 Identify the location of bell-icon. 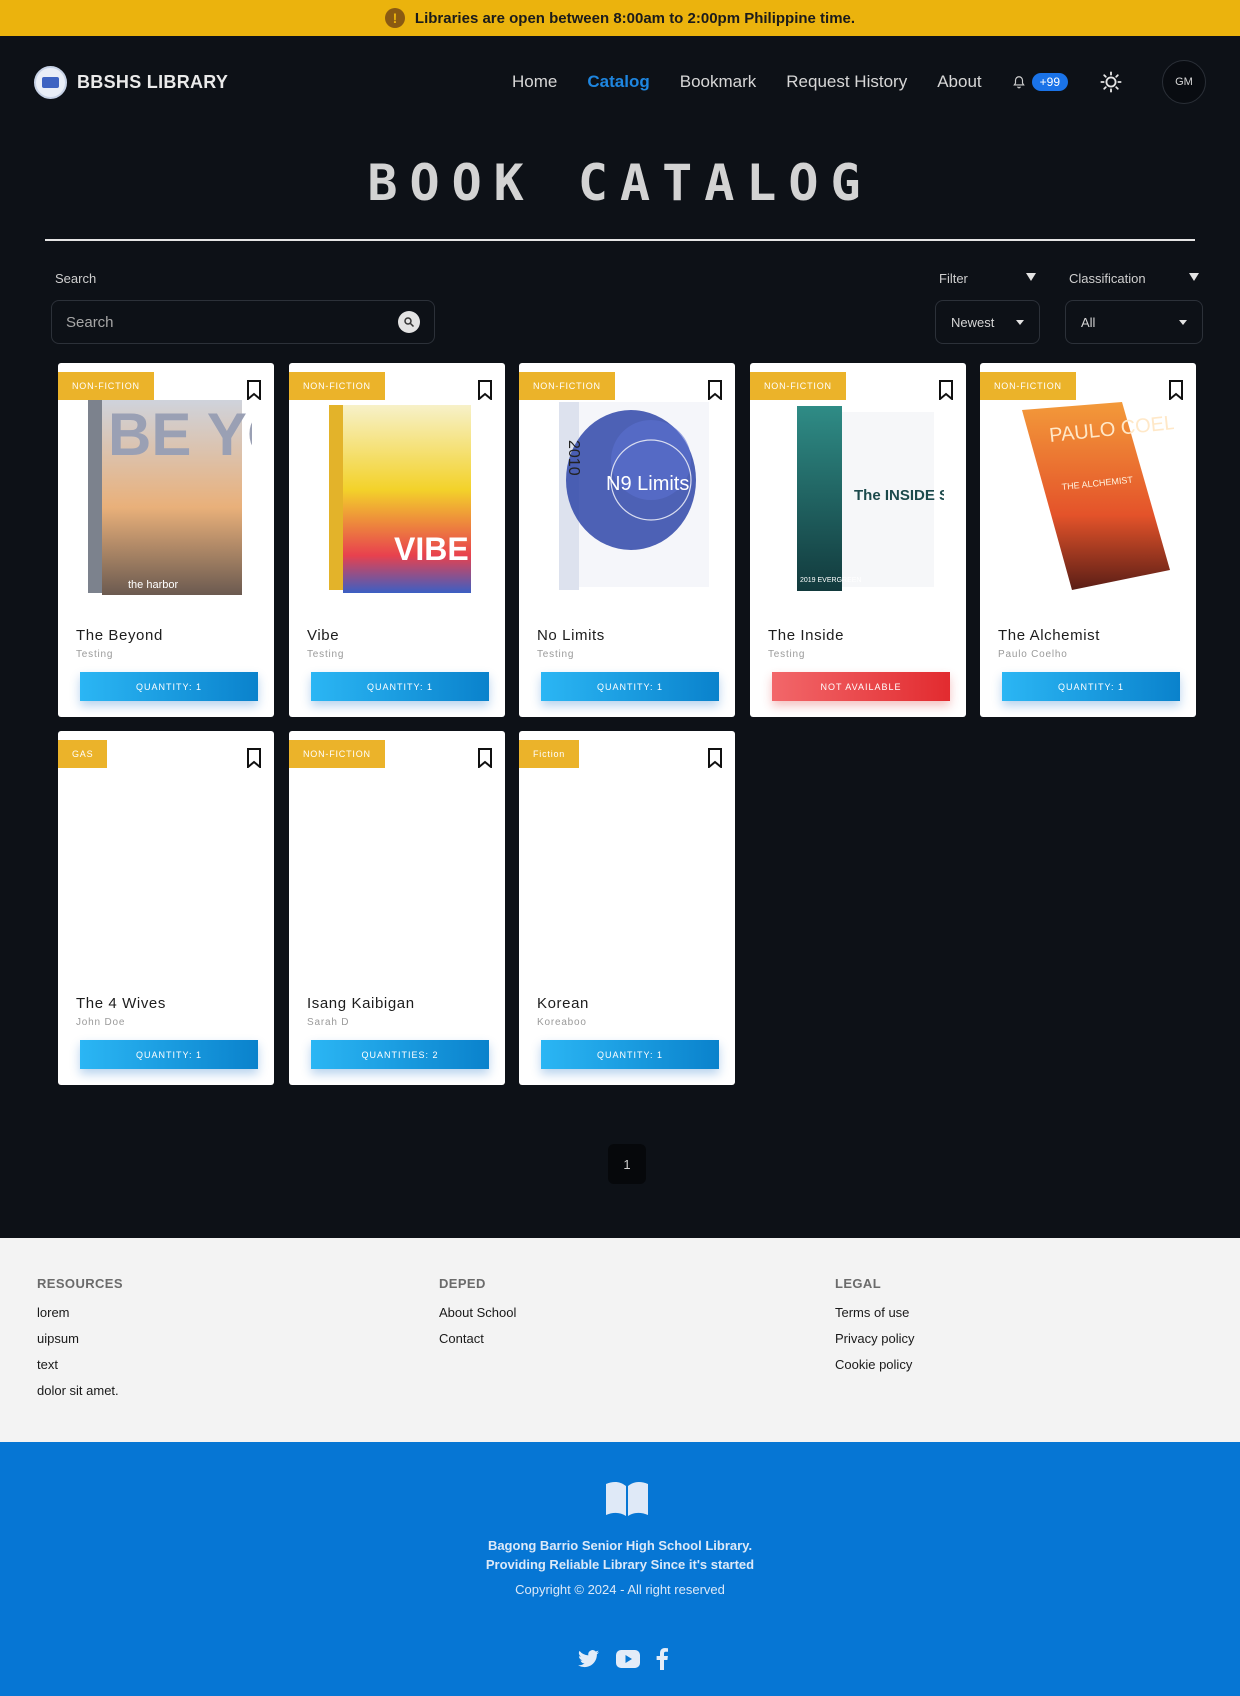
(1018, 82).